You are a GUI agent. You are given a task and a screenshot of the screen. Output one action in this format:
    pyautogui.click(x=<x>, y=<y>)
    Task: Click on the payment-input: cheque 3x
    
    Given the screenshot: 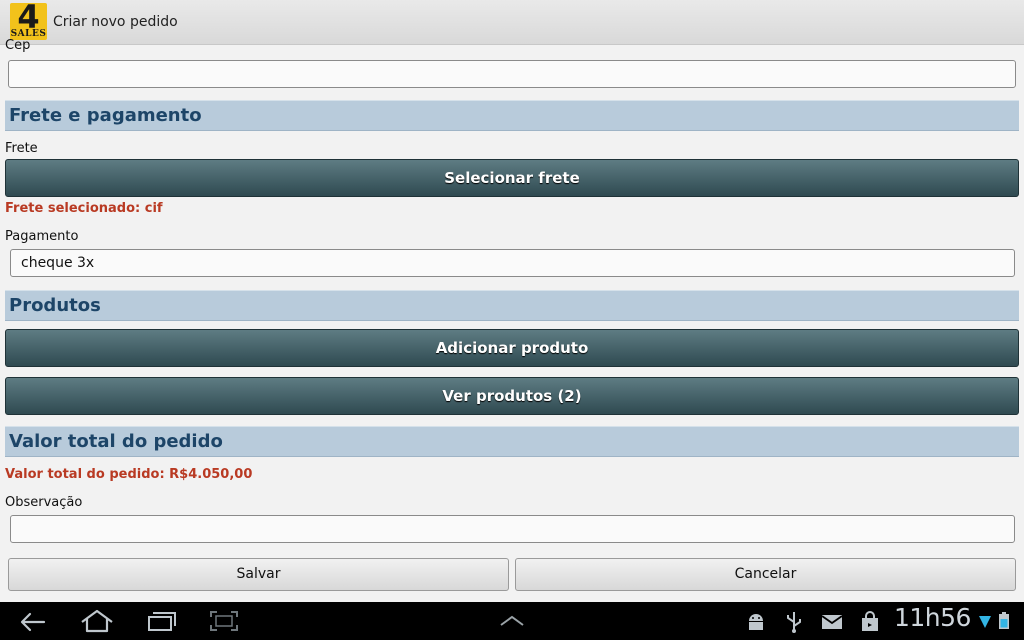 What is the action you would take?
    pyautogui.click(x=512, y=263)
    